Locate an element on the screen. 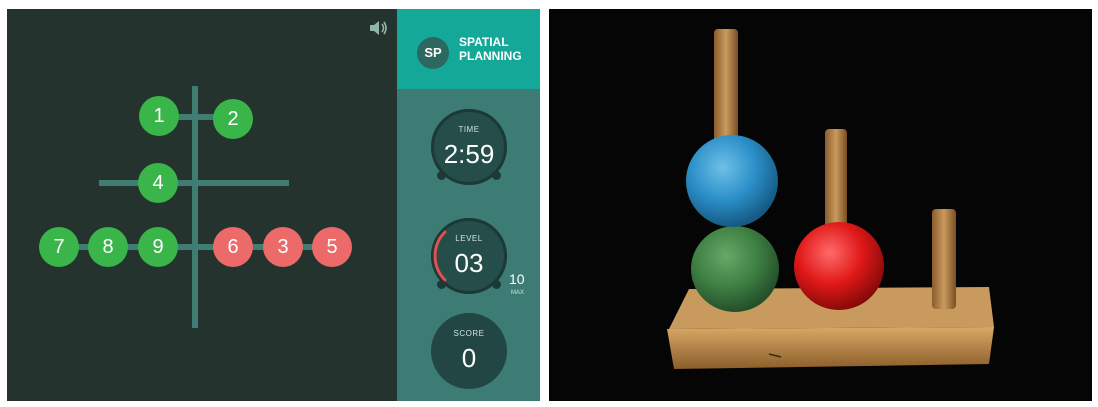 This screenshot has width=1098, height=407. time-dial-foot-right is located at coordinates (496, 175).